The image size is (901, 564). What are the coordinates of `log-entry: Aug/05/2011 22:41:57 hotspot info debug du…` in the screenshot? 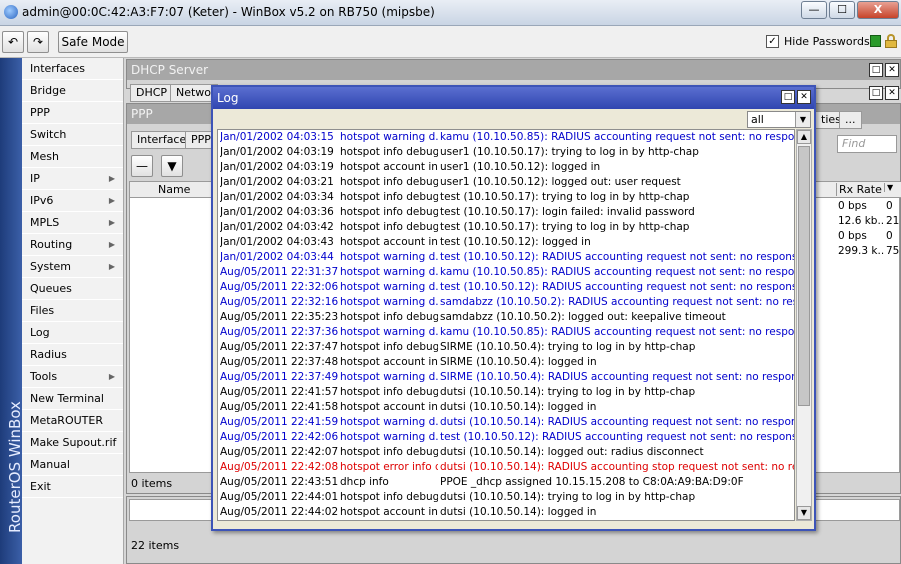 It's located at (506, 392).